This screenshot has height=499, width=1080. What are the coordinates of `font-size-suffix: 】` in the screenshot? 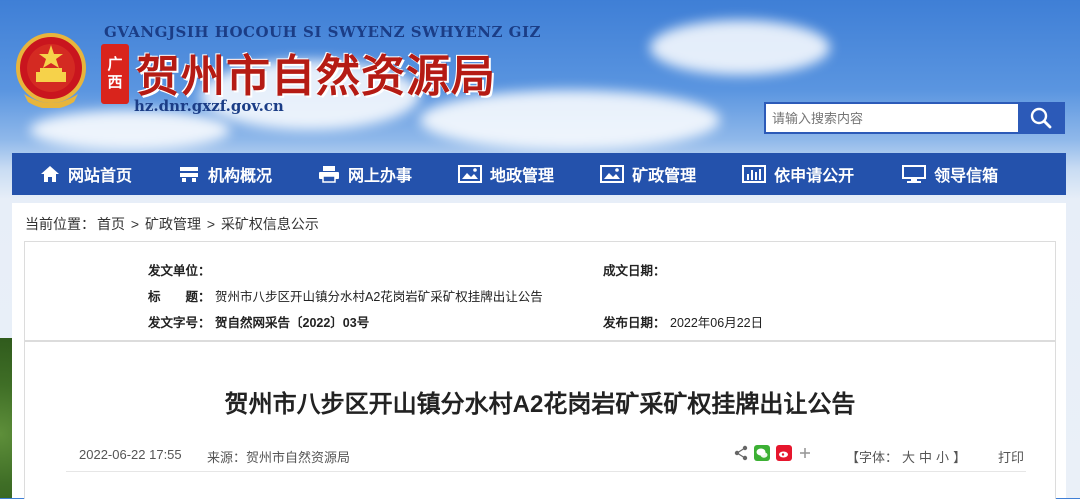 It's located at (960, 457).